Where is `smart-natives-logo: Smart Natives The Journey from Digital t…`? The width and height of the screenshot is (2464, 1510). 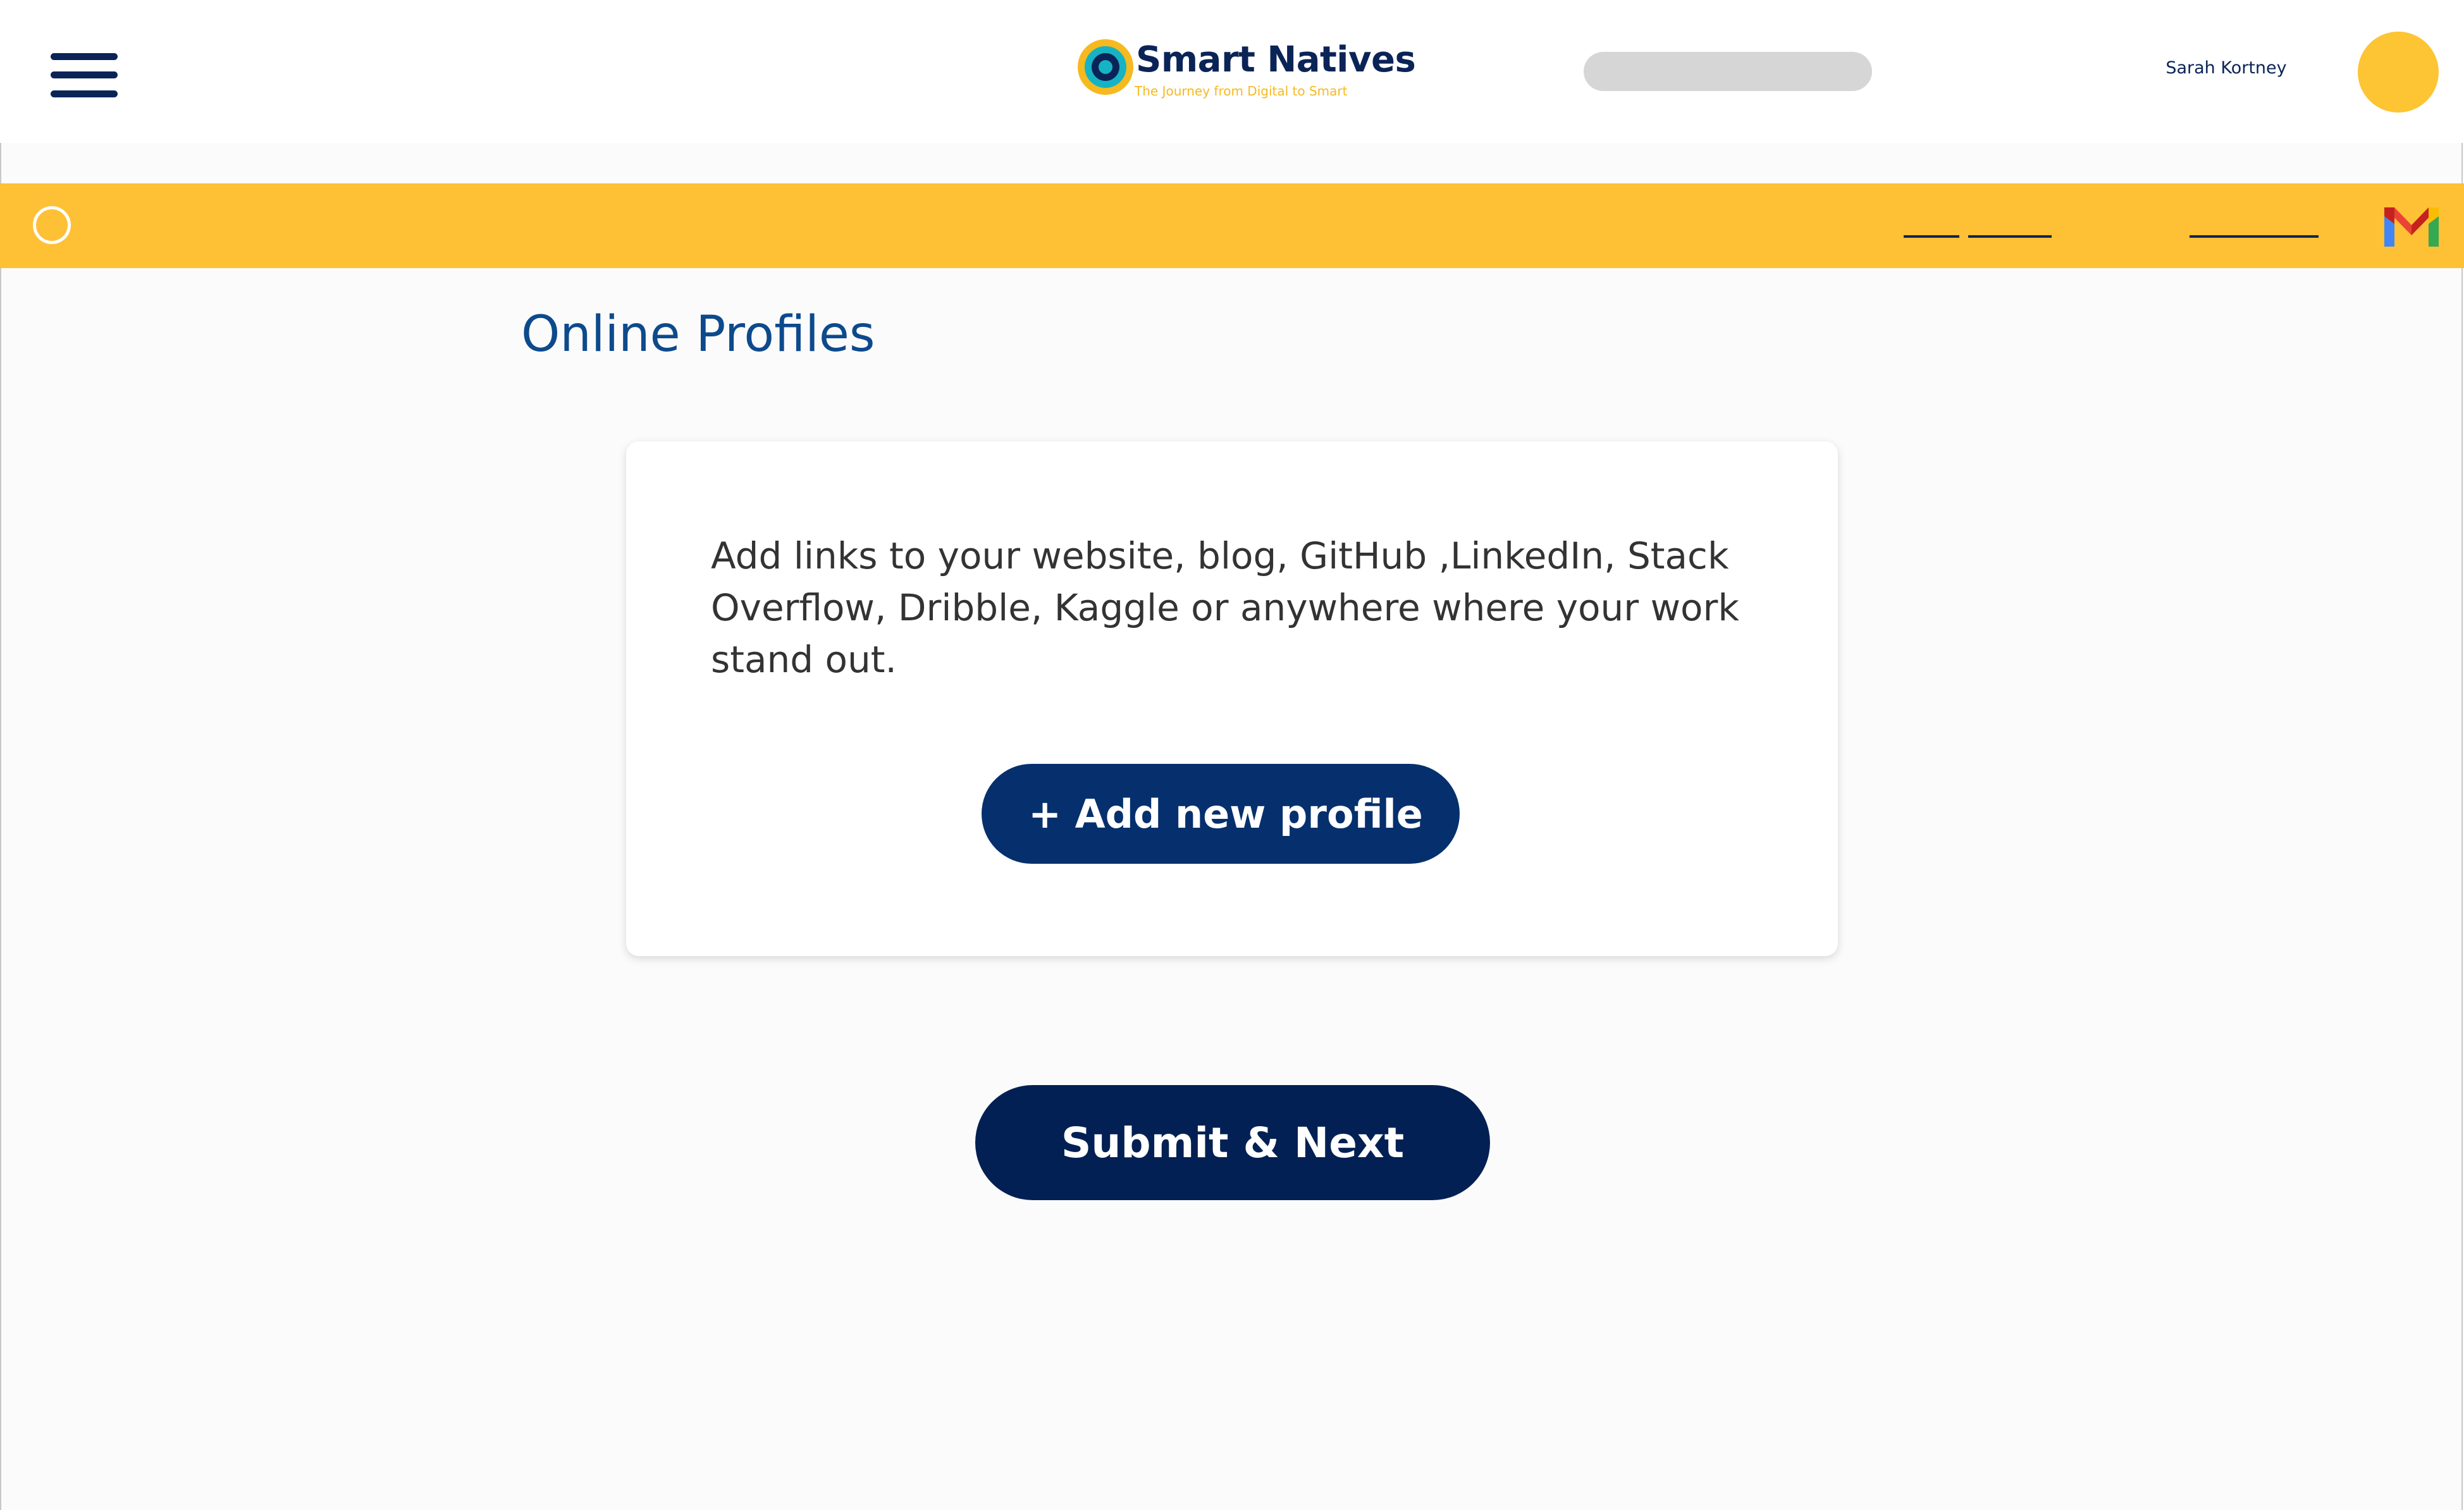
smart-natives-logo: Smart Natives The Journey from Digital t… is located at coordinates (1246, 68).